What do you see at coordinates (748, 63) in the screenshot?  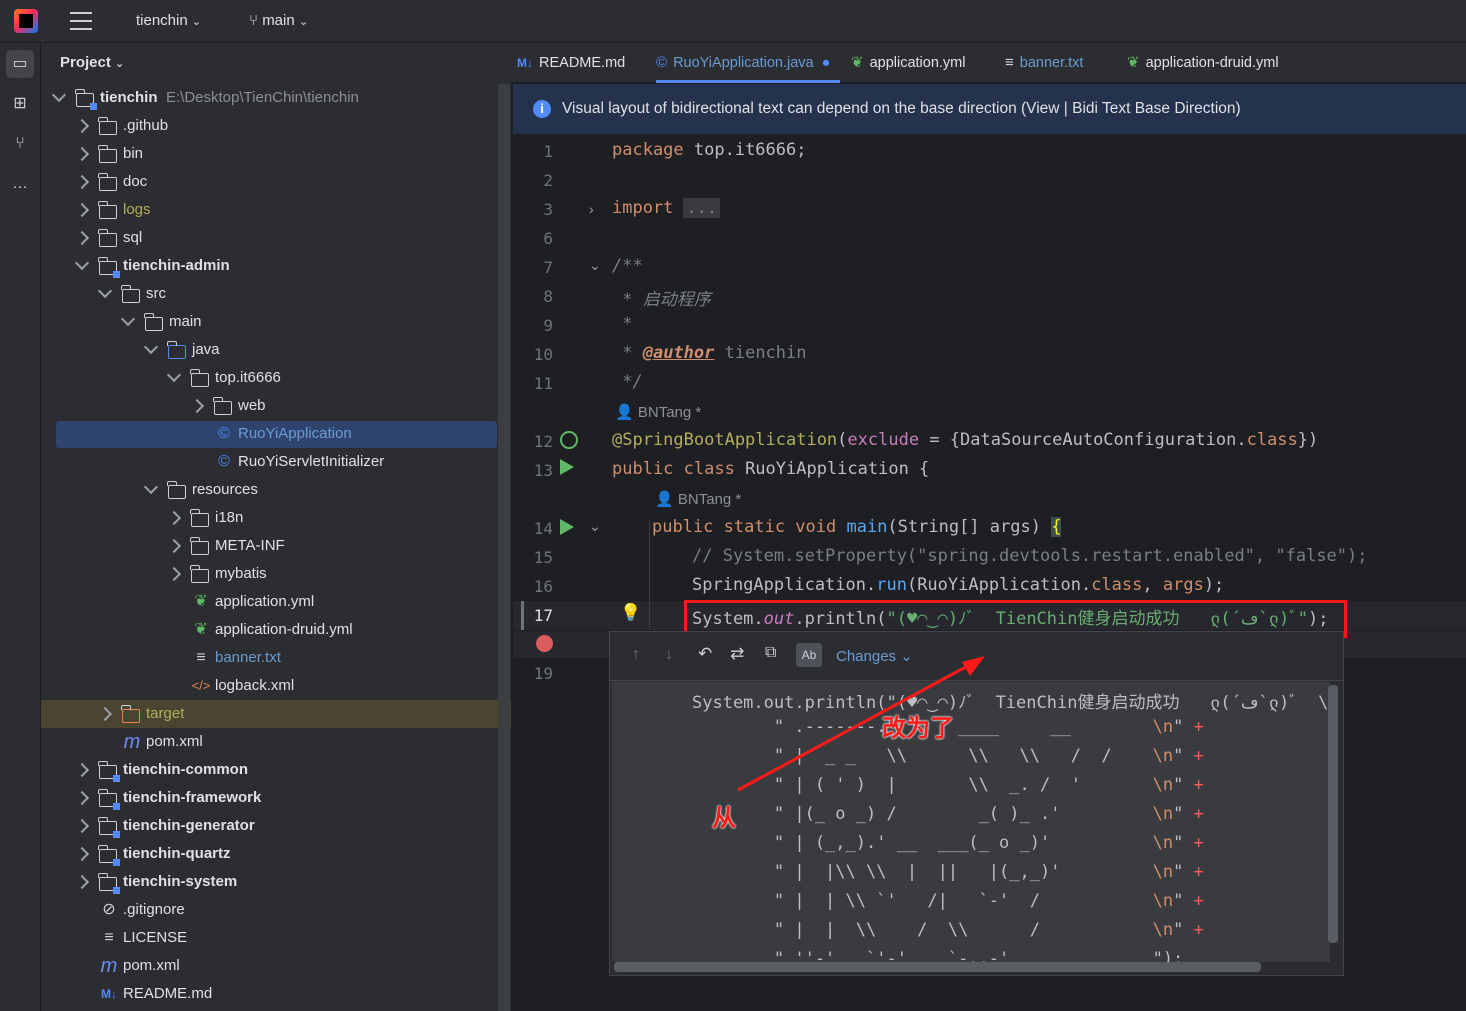 I see `editor-tab: © RuoYiApplication.java ●` at bounding box center [748, 63].